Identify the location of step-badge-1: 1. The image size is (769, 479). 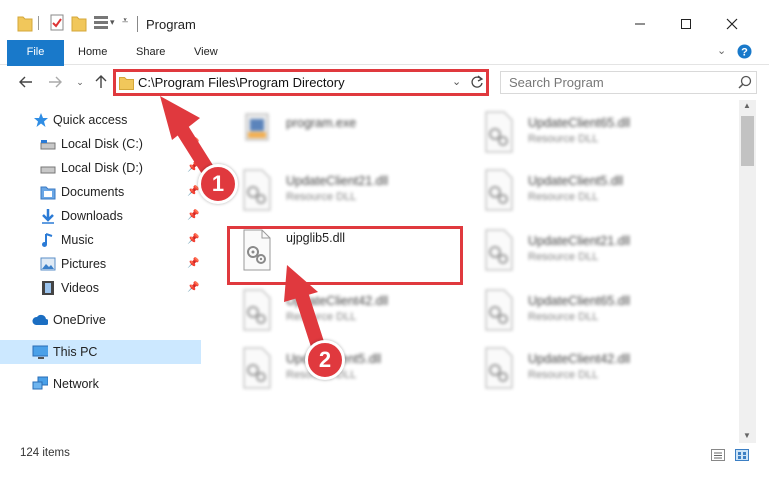
(218, 184).